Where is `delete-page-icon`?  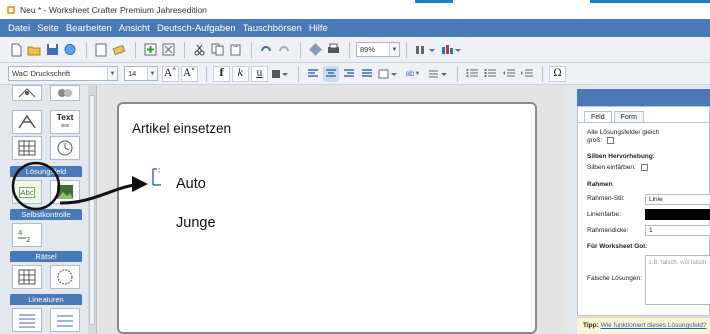 delete-page-icon is located at coordinates (168, 50).